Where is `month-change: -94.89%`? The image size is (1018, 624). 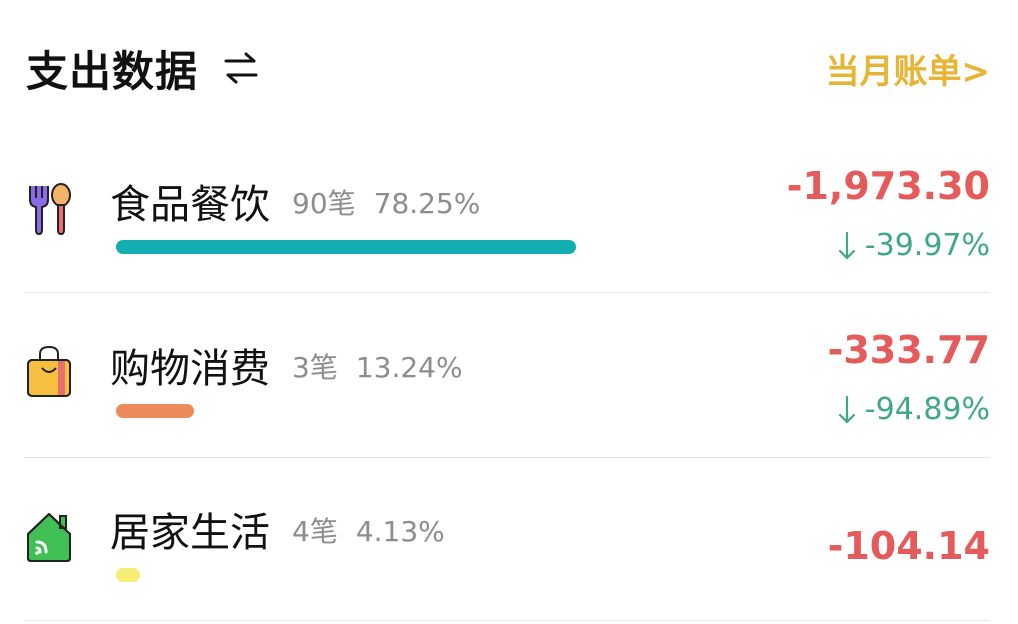 month-change: -94.89% is located at coordinates (913, 409).